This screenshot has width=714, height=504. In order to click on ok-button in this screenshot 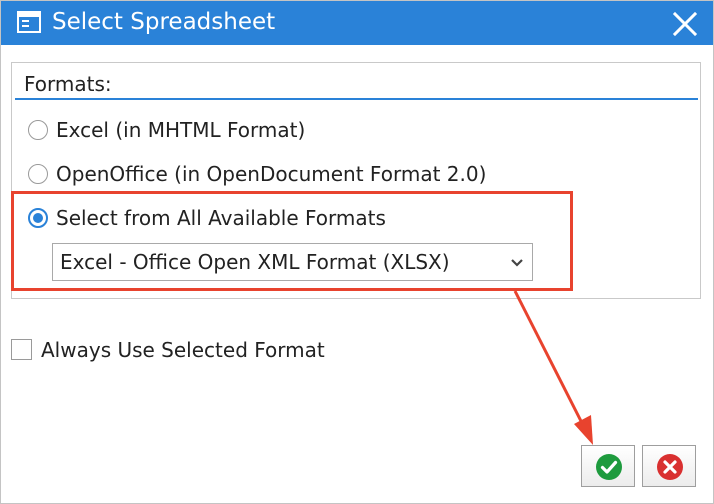, I will do `click(608, 466)`.